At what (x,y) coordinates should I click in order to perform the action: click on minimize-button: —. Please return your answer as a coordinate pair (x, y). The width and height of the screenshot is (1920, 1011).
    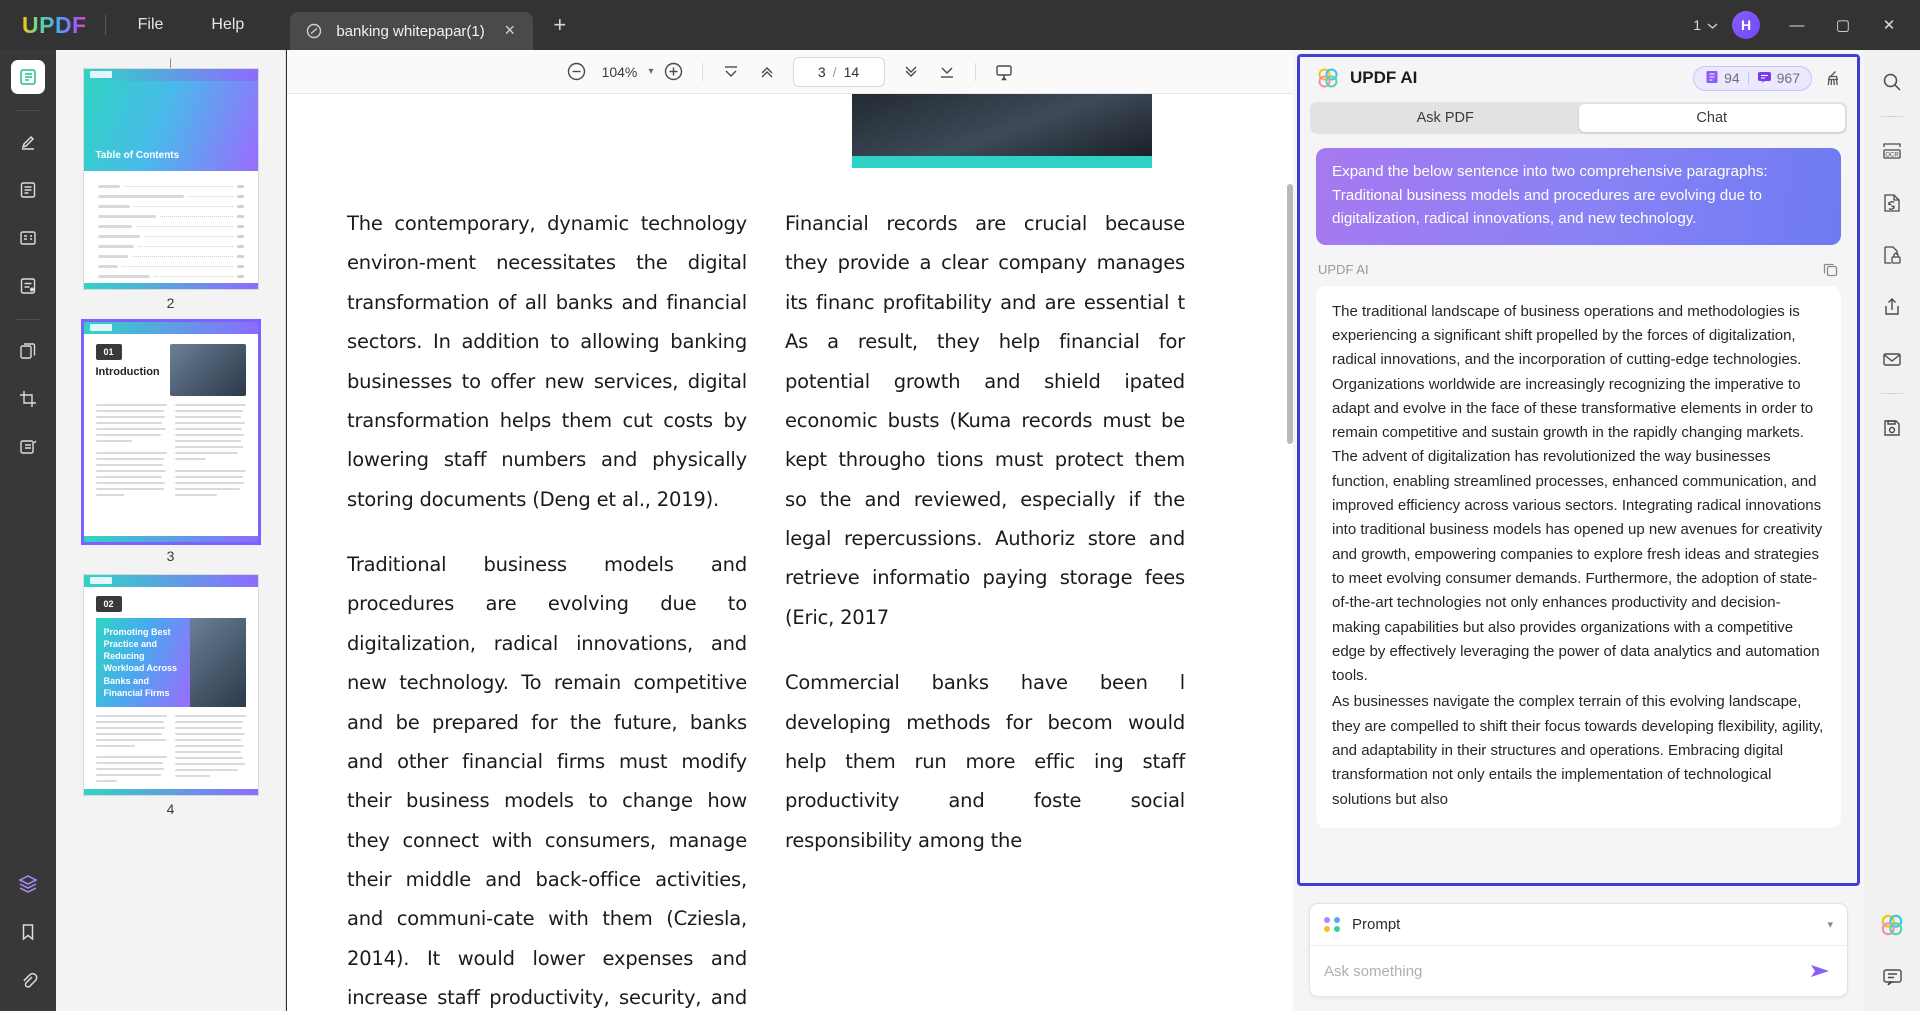
    Looking at the image, I should click on (1797, 25).